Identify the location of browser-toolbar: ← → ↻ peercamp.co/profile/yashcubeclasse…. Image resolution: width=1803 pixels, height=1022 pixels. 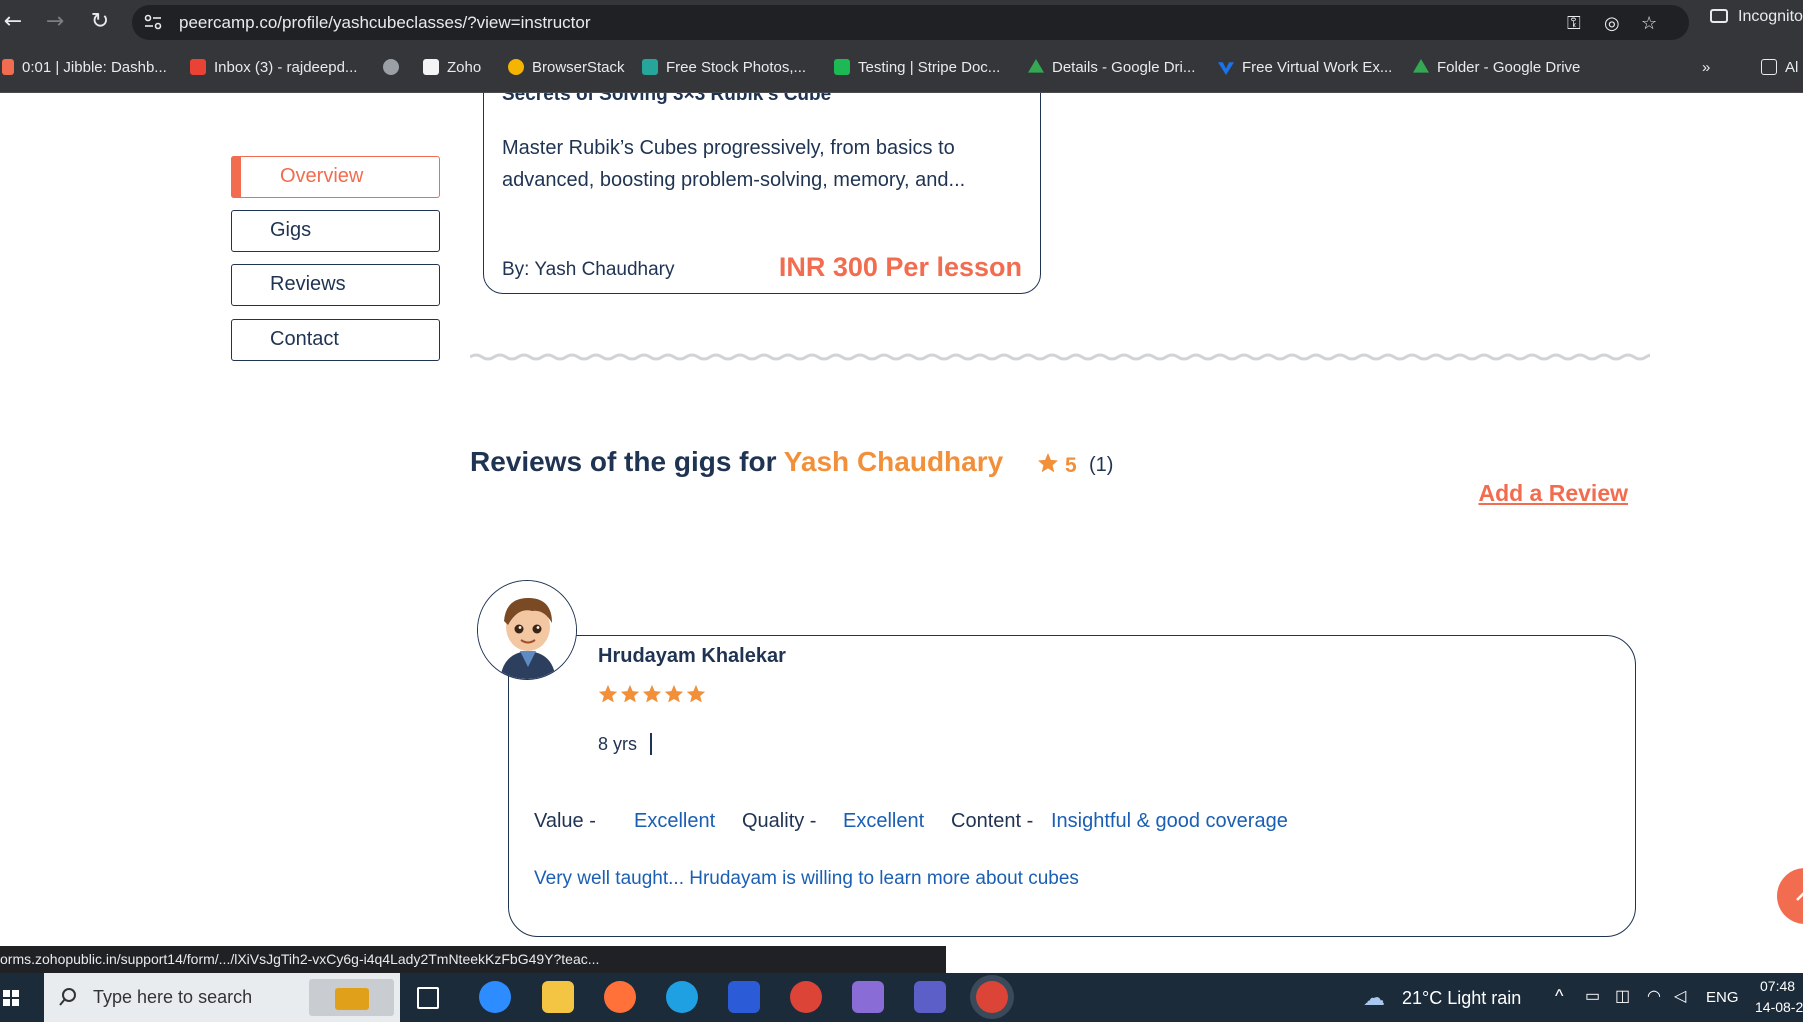
(901, 22).